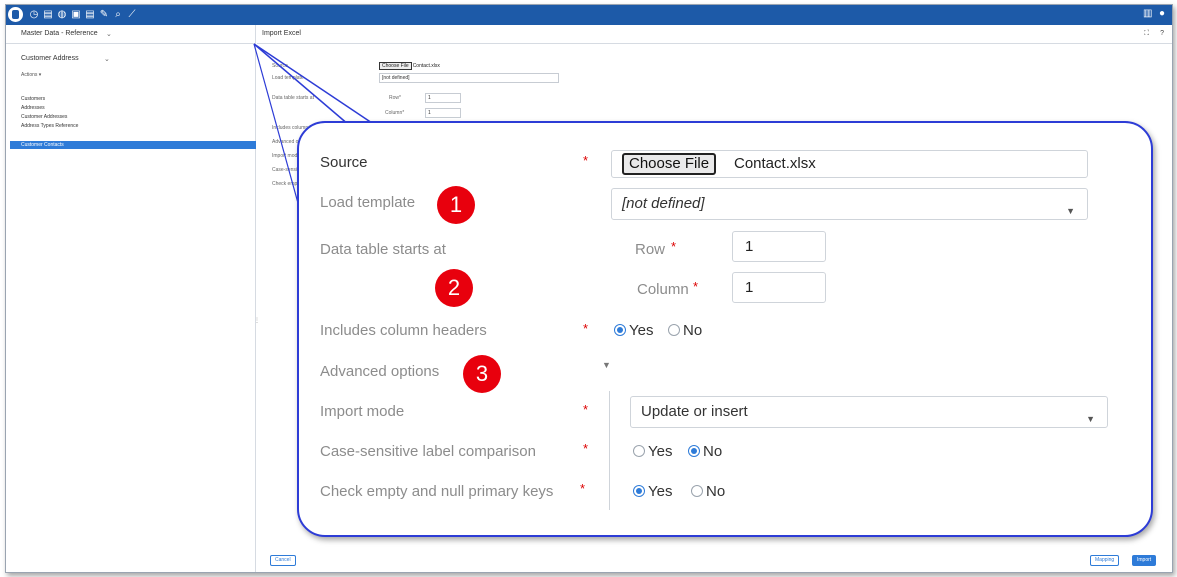  I want to click on row-label: Row, so click(650, 249).